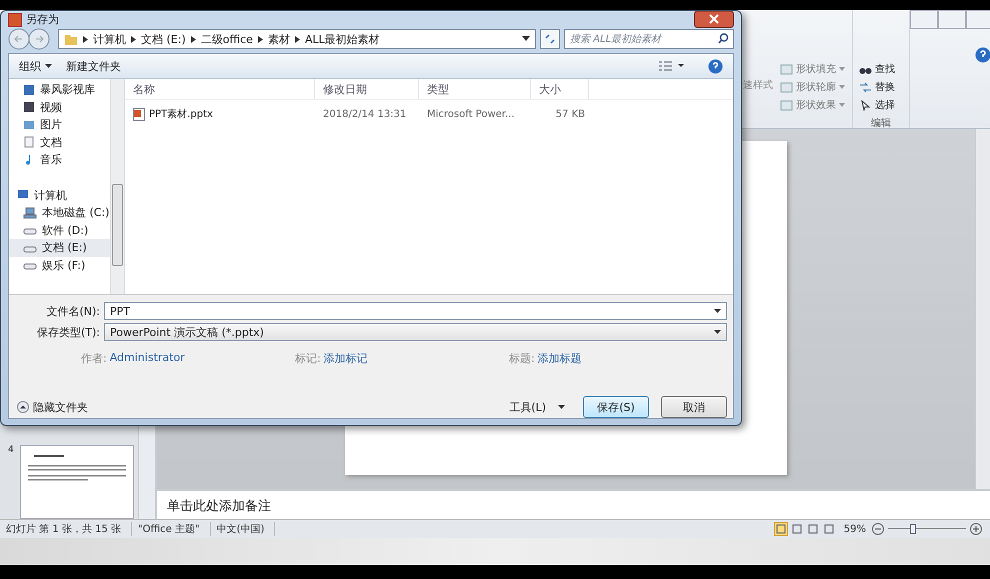 The width and height of the screenshot is (990, 579). Describe the element at coordinates (865, 87) in the screenshot. I see `replace-icon` at that location.